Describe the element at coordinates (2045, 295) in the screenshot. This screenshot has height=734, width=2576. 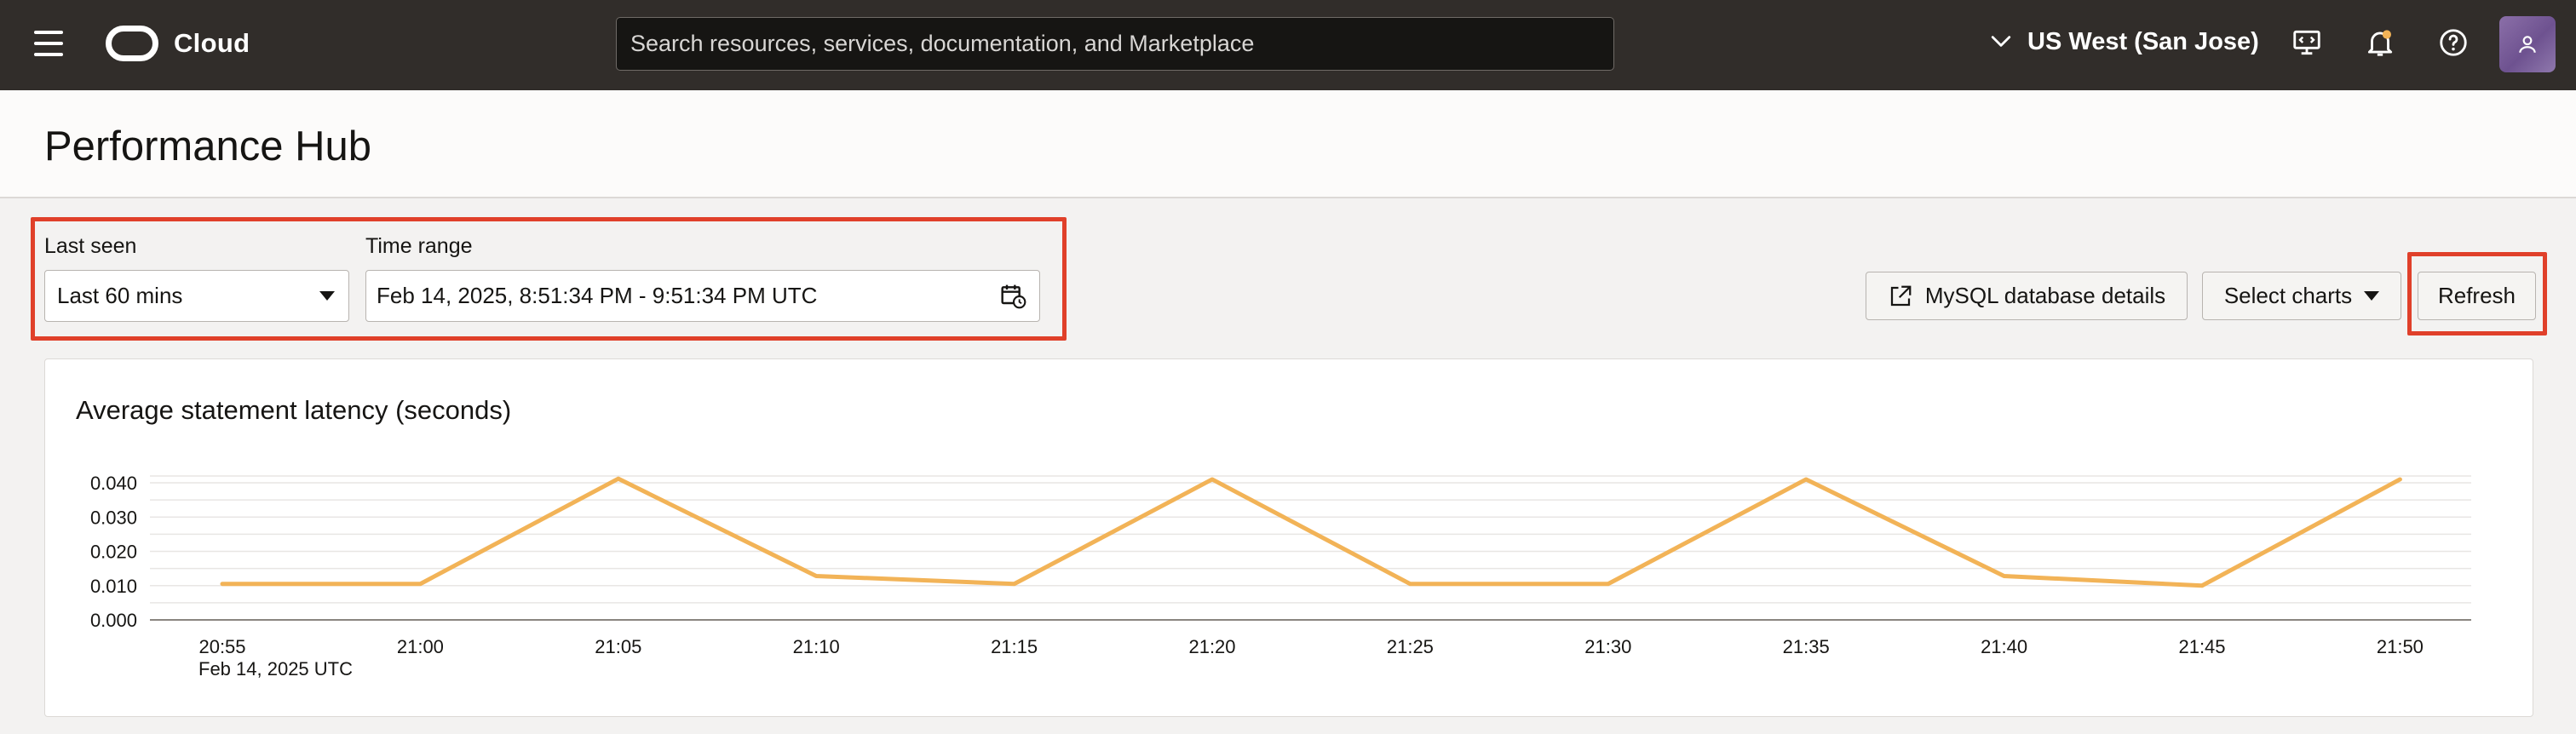
I see `mysql-database-details-label: MySQL database details` at that location.